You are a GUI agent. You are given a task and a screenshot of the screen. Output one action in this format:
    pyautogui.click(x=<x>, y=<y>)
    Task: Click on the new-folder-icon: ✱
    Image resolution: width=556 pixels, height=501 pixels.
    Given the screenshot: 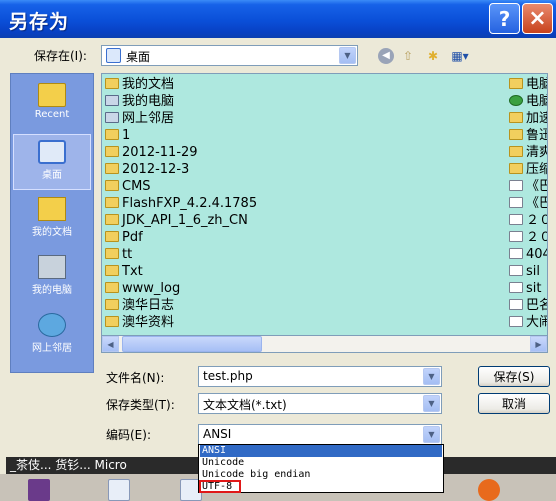 What is the action you would take?
    pyautogui.click(x=433, y=56)
    